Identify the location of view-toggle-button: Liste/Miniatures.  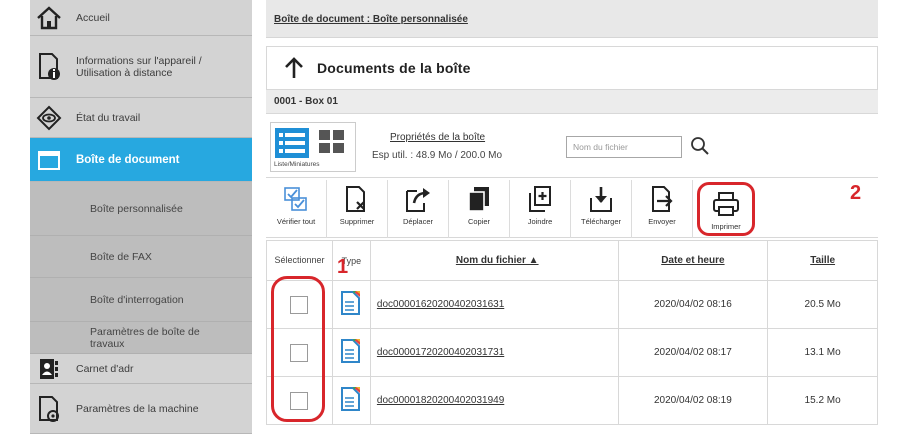
(313, 147).